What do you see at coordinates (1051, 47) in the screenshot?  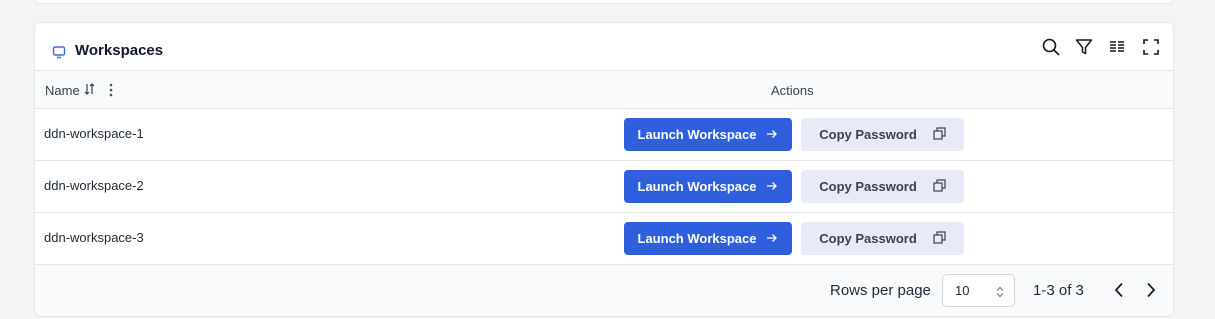 I see `search-icon` at bounding box center [1051, 47].